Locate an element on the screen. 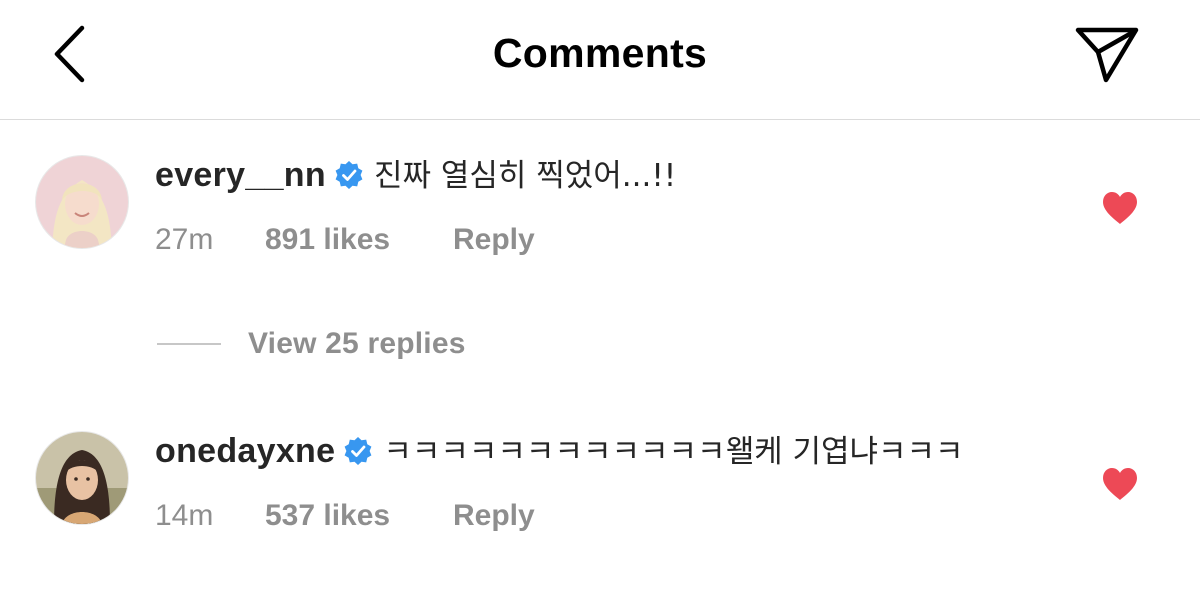 This screenshot has height=603, width=1200. comment-meta: 14m 537 likes Reply is located at coordinates (345, 516).